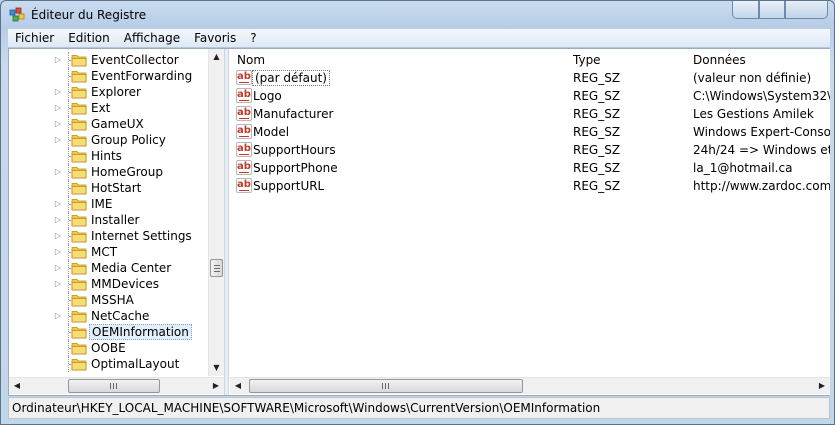  What do you see at coordinates (125, 284) in the screenshot?
I see `tree-item-label: MMDevices` at bounding box center [125, 284].